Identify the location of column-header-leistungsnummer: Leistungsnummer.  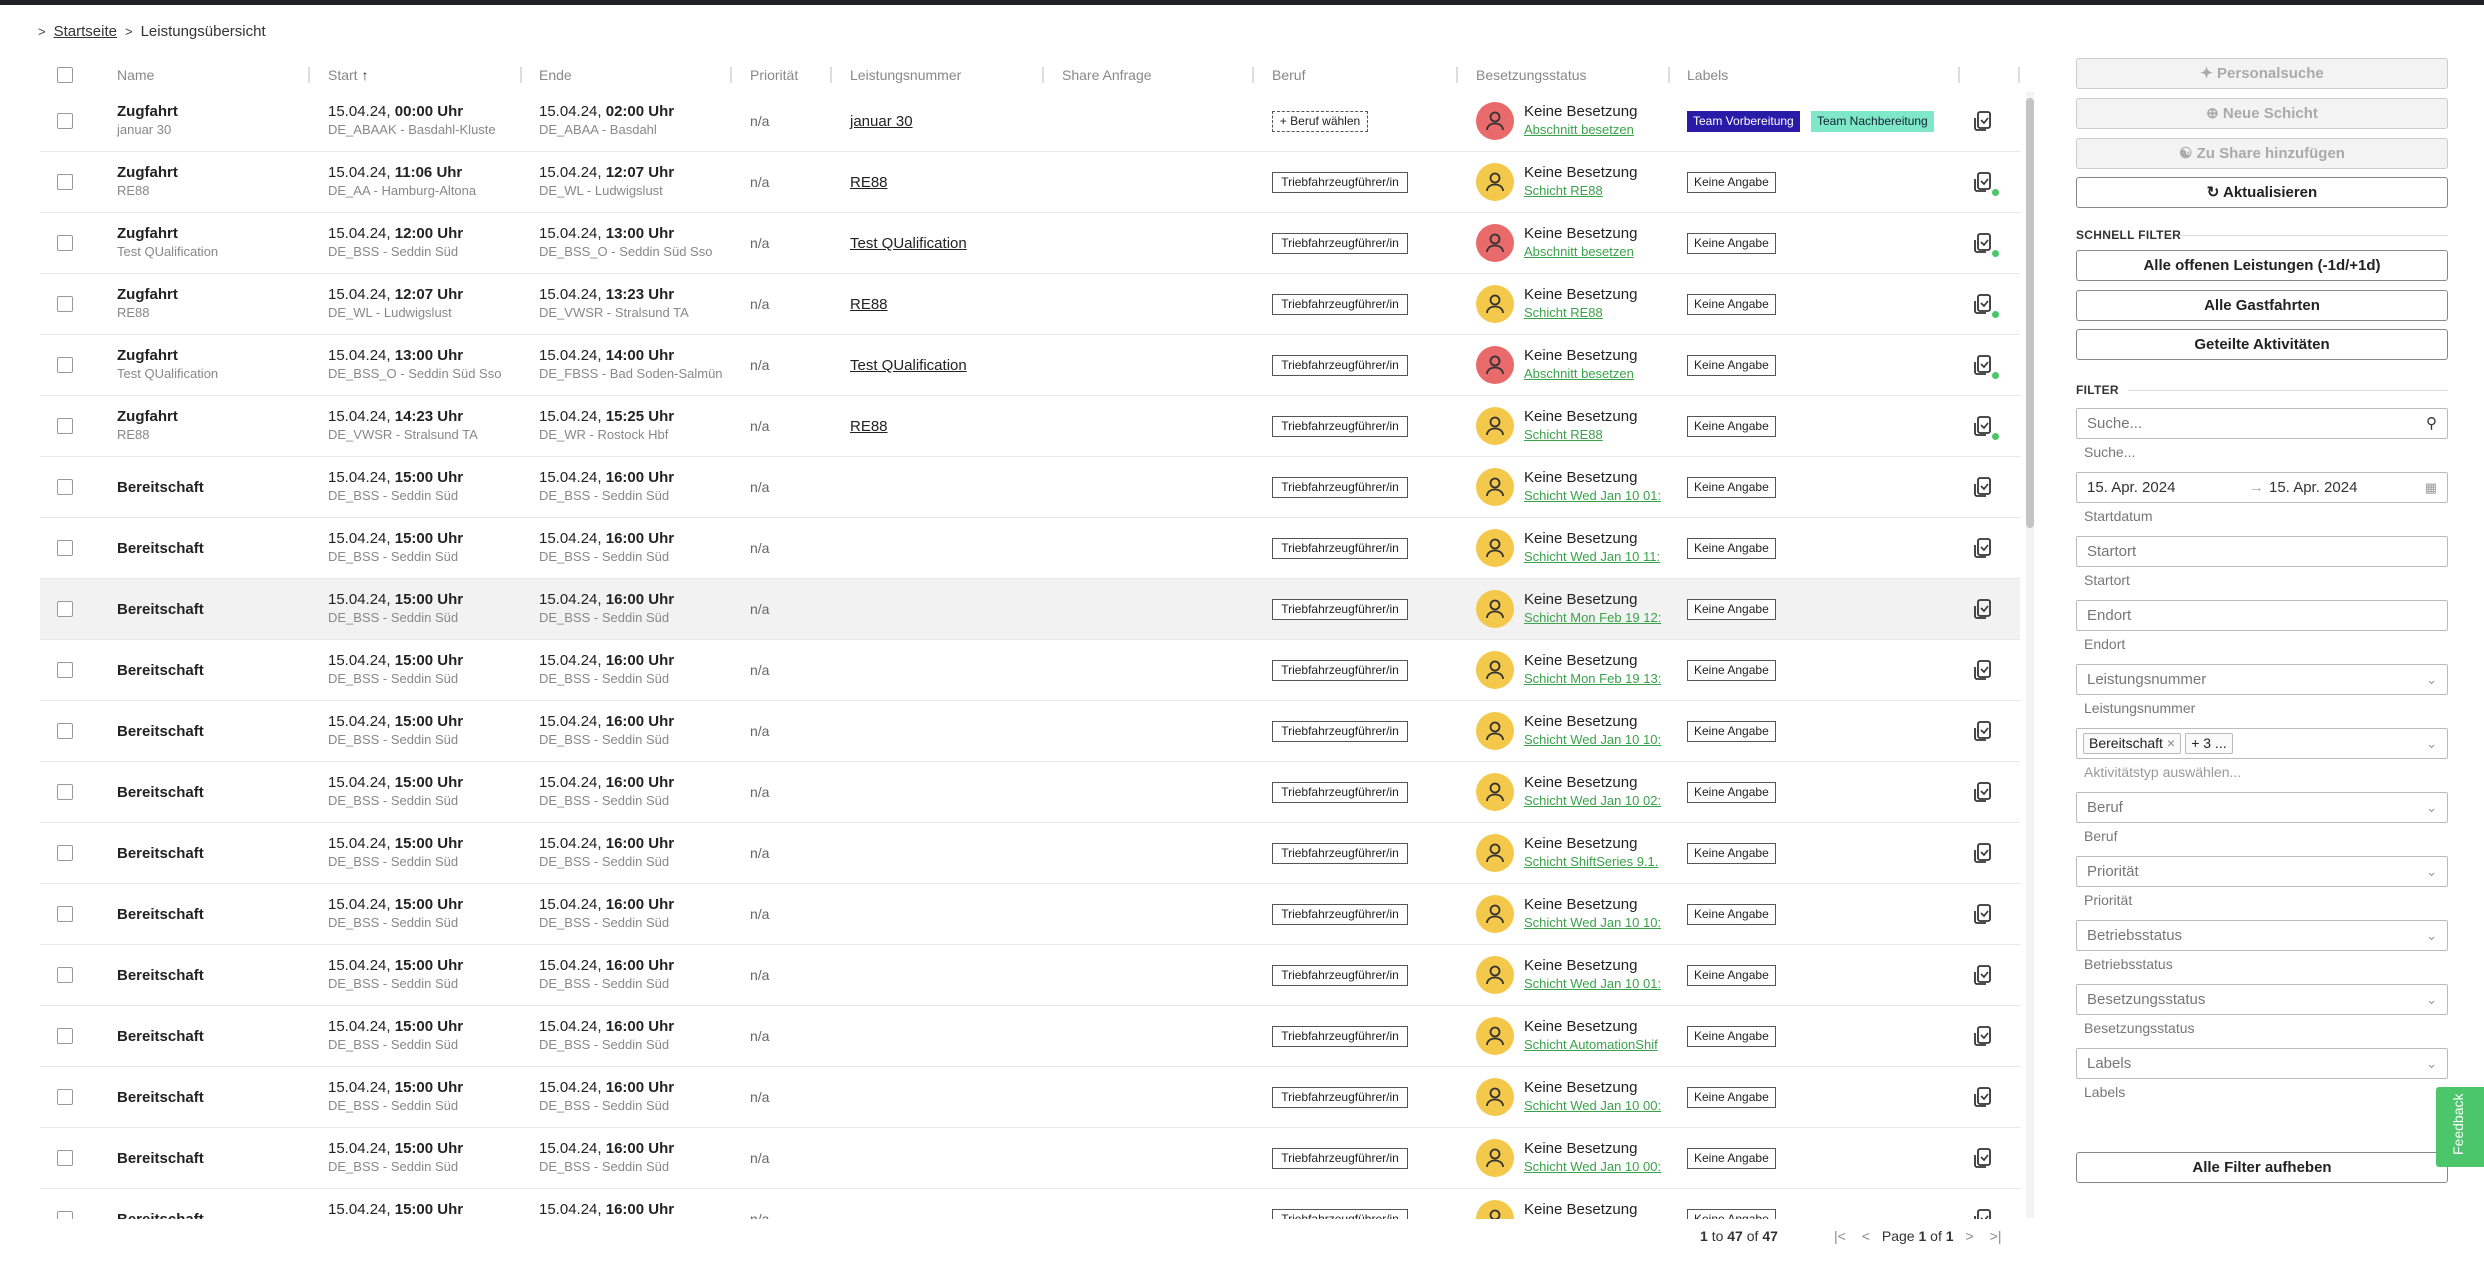
(905, 75).